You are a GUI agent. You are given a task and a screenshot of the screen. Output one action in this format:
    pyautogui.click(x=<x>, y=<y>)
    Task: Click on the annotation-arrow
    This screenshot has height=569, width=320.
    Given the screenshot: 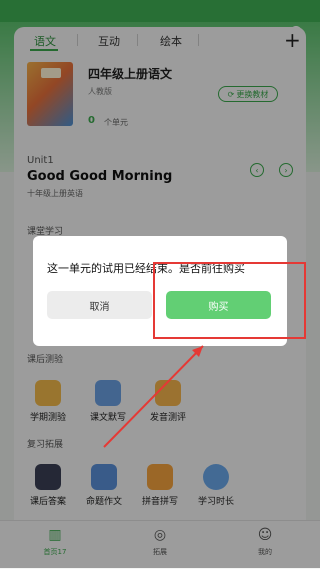 What is the action you would take?
    pyautogui.click(x=153, y=396)
    